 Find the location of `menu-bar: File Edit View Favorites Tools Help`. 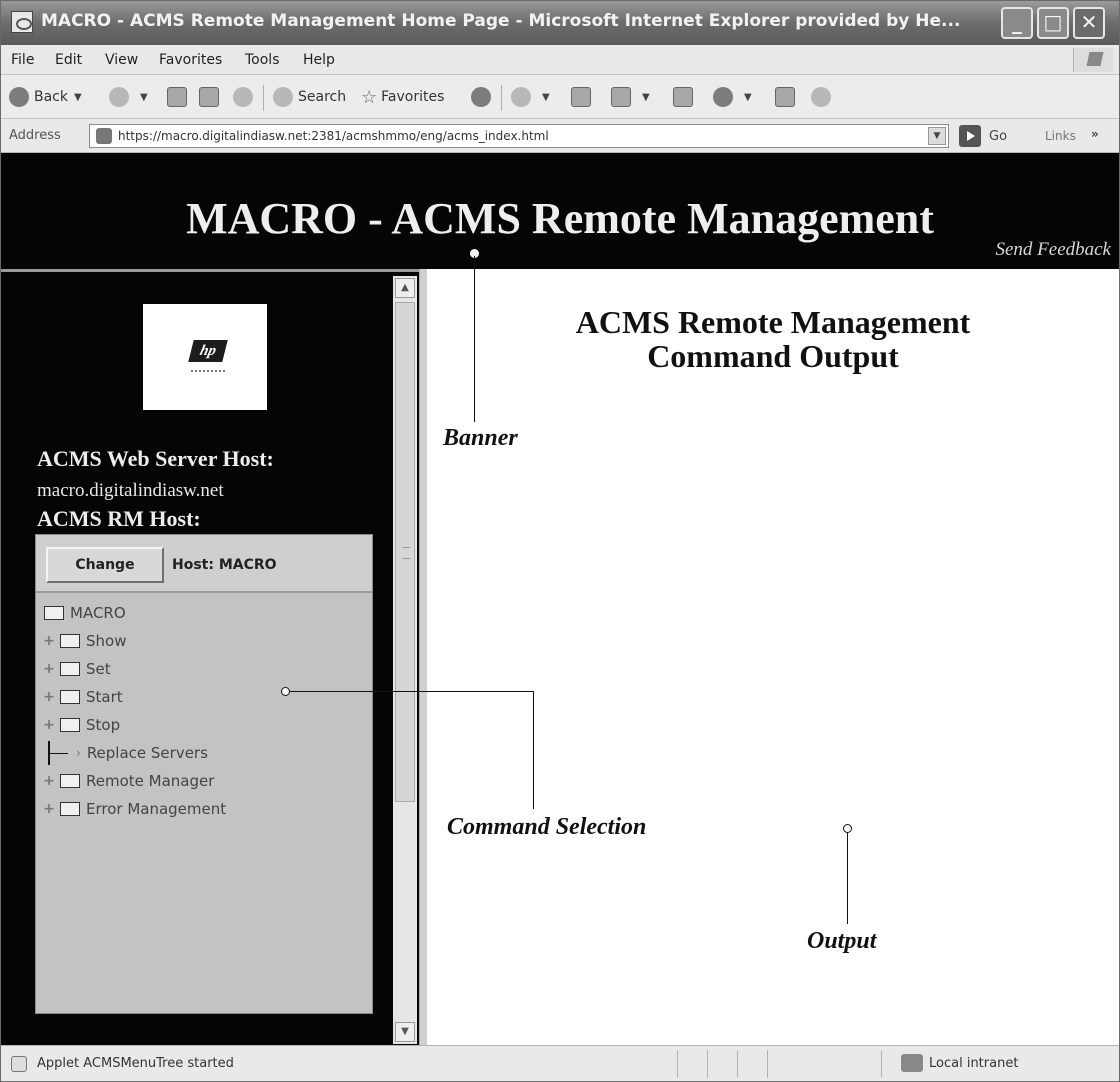

menu-bar: File Edit View Favorites Tools Help is located at coordinates (560, 60).